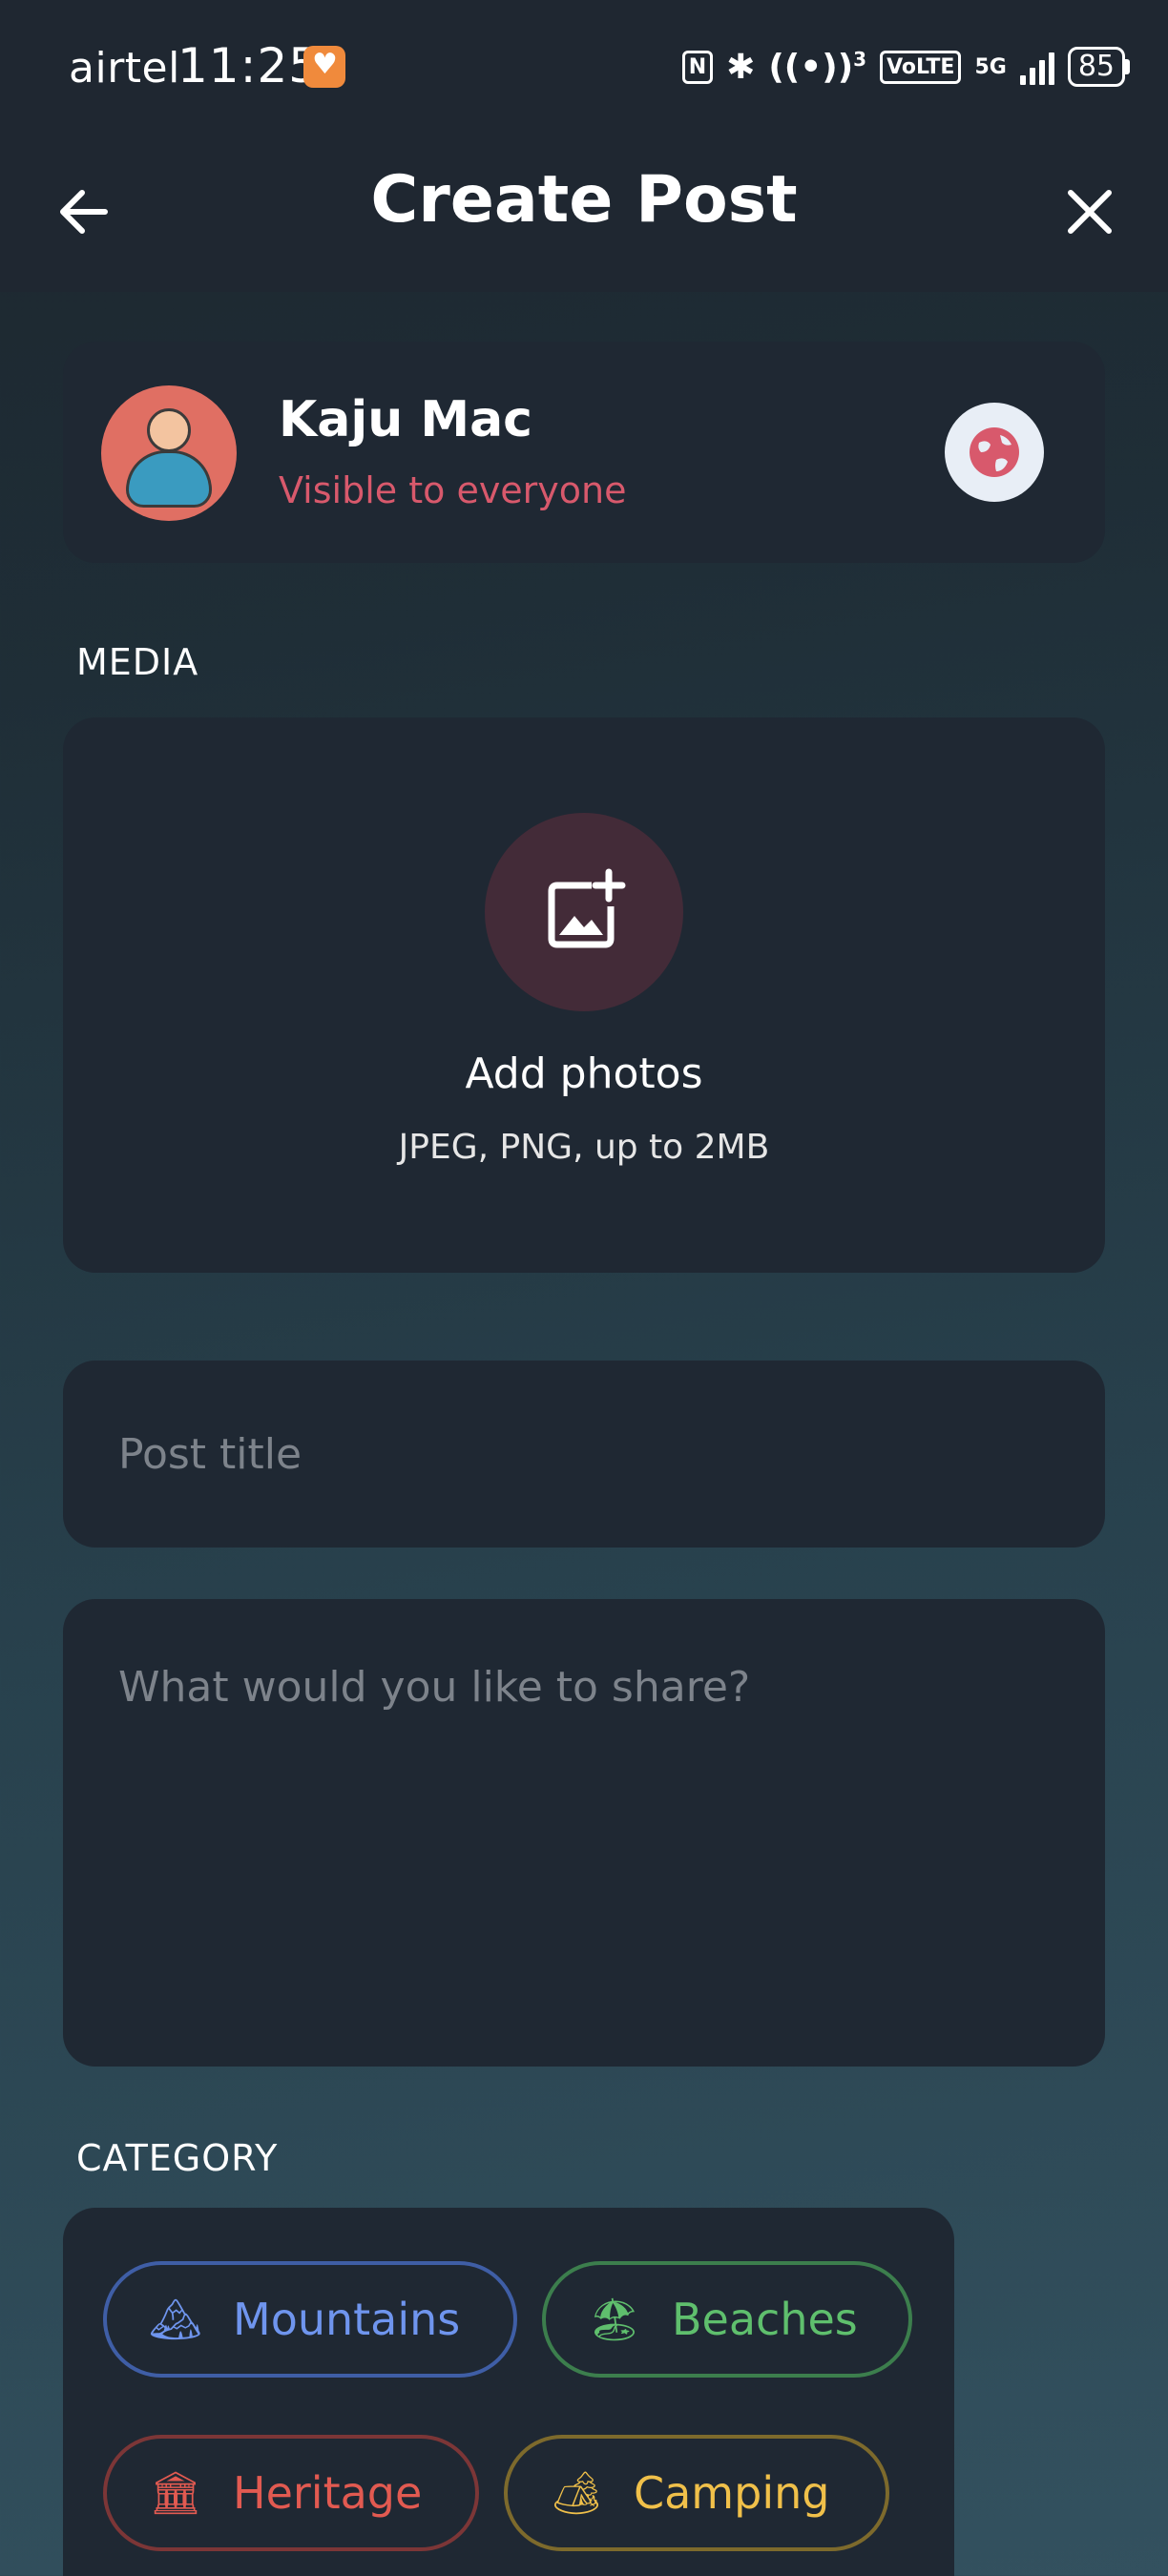 The image size is (1168, 2576). I want to click on app-notification-icon, so click(324, 67).